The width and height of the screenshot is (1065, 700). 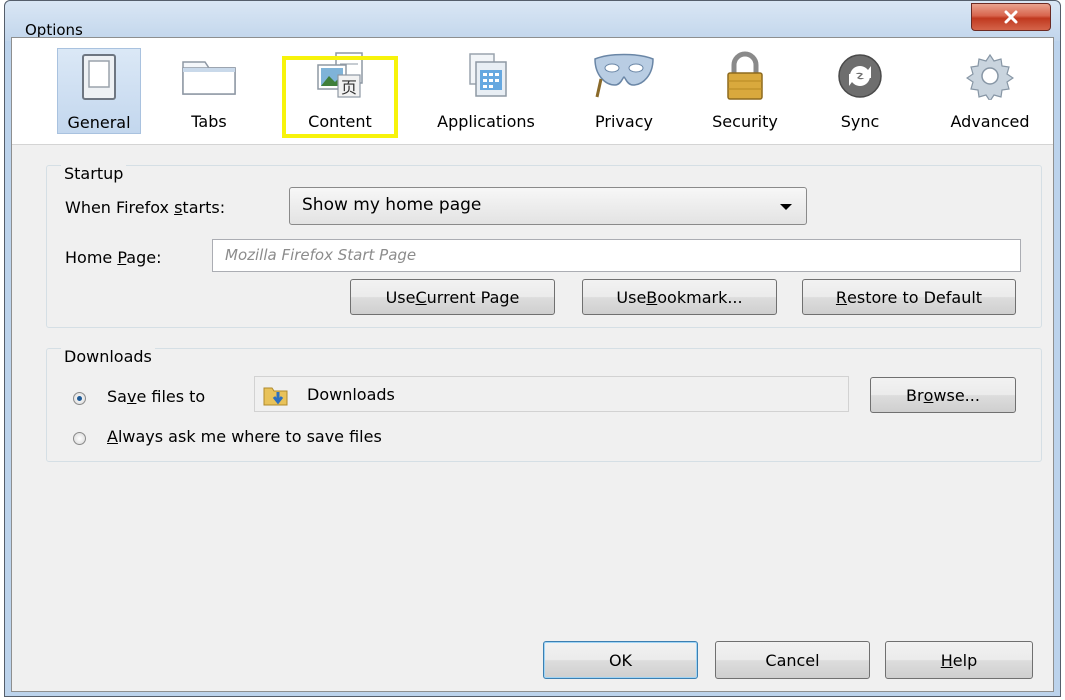 I want to click on chevron-down-icon, so click(x=786, y=207).